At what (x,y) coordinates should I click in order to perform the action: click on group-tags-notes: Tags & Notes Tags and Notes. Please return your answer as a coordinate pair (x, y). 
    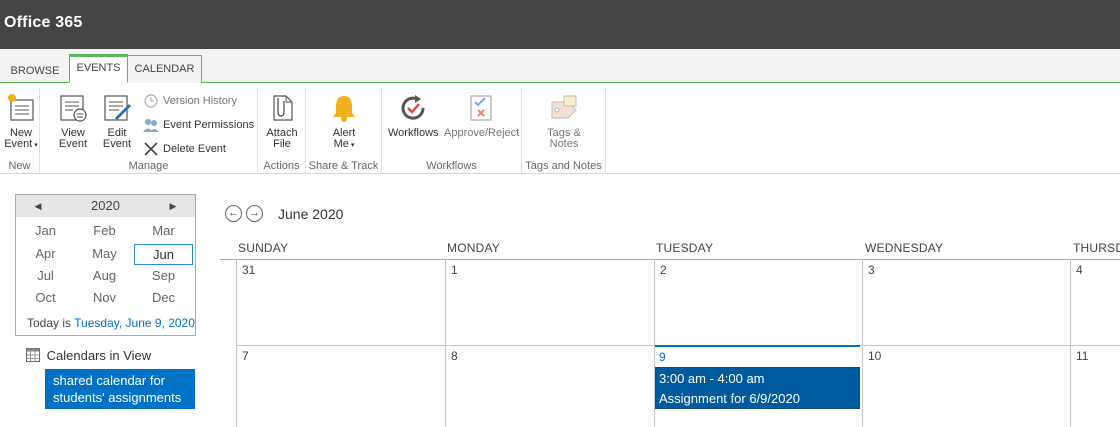
    Looking at the image, I should click on (564, 131).